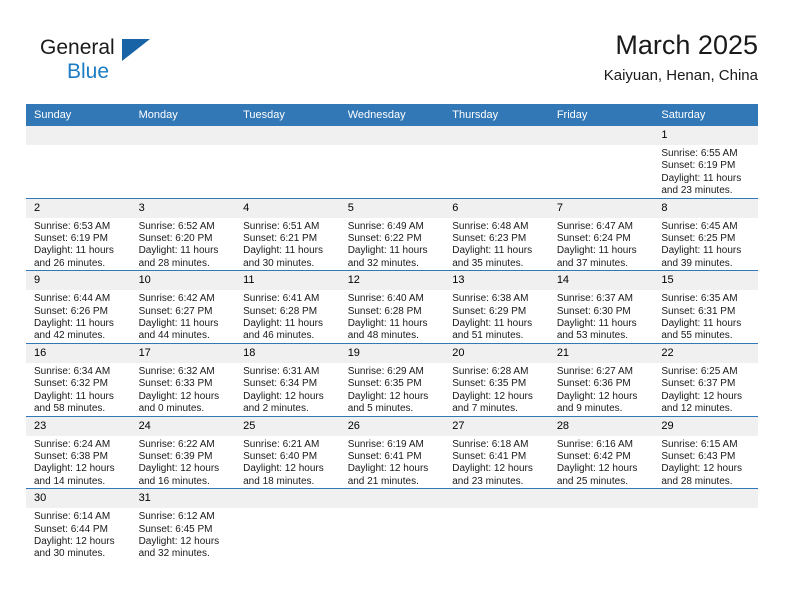 The height and width of the screenshot is (612, 792). What do you see at coordinates (594, 299) in the screenshot?
I see `sunrise-time: Sunrise: 6:37 AM` at bounding box center [594, 299].